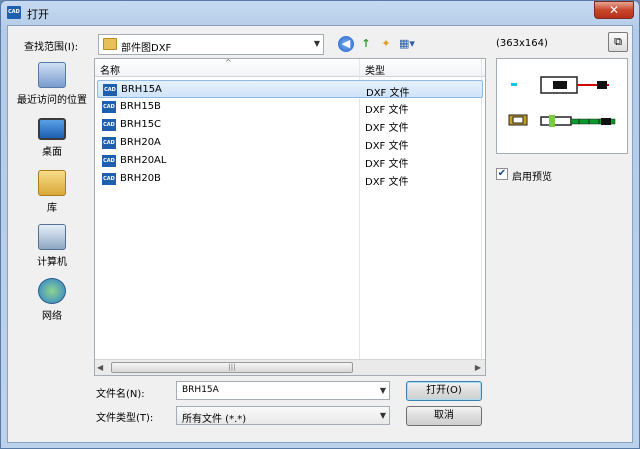  Describe the element at coordinates (290, 89) in the screenshot. I see `file-row: CAD BRH15A DXF 文件` at that location.